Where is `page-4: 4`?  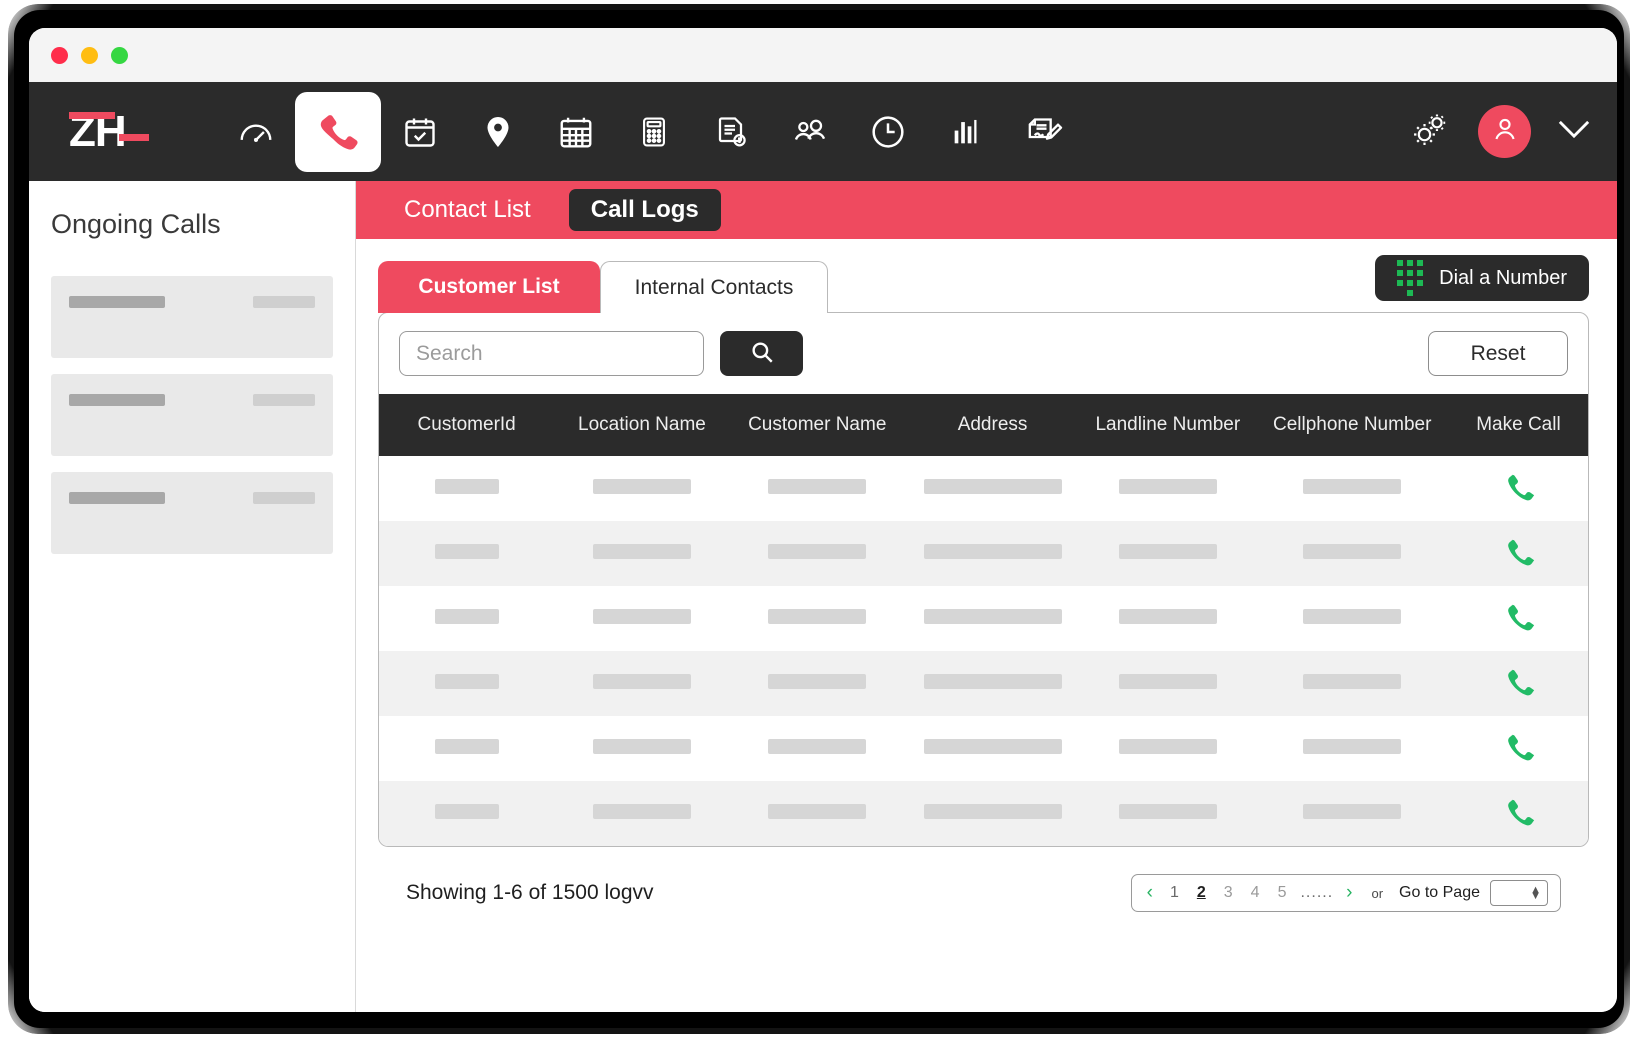 page-4: 4 is located at coordinates (1255, 893).